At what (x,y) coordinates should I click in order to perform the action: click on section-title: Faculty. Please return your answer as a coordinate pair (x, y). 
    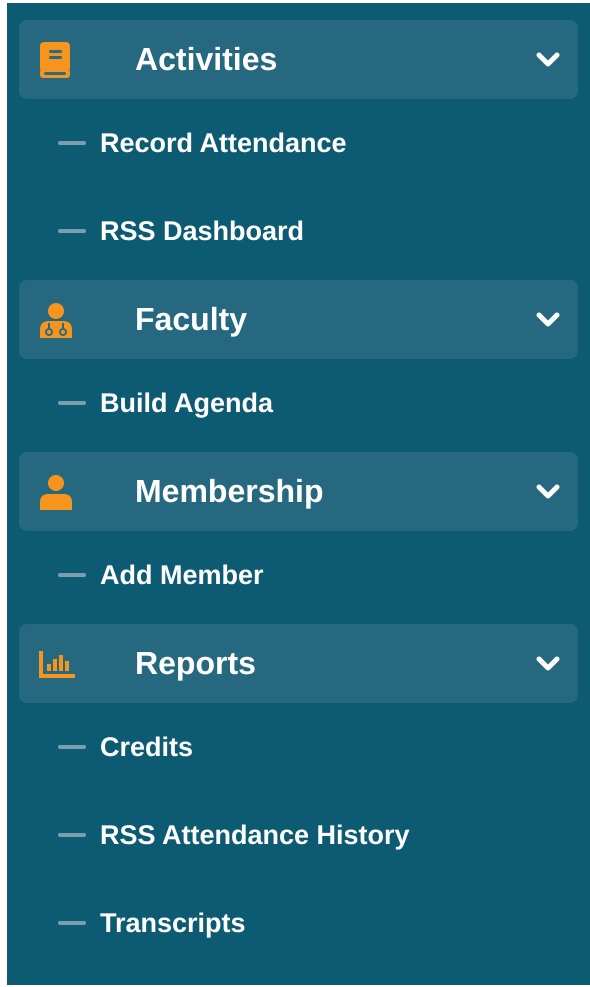
    Looking at the image, I should click on (191, 319).